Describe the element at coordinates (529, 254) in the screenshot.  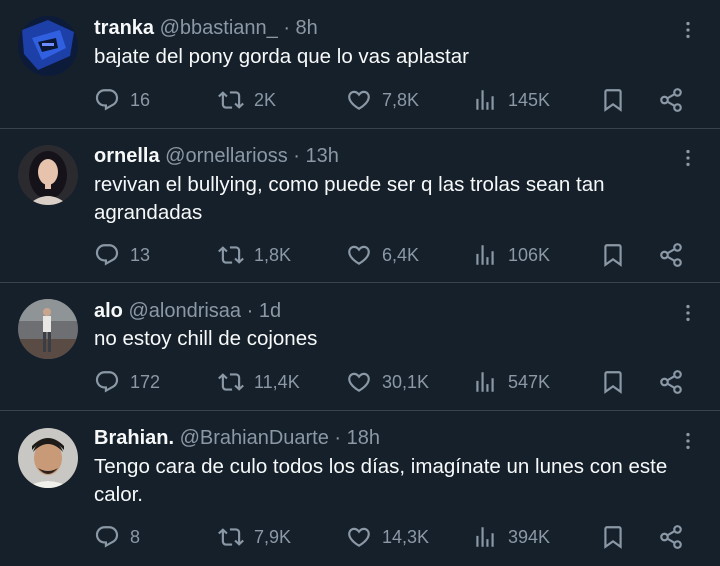
I see `views-count: 106K` at that location.